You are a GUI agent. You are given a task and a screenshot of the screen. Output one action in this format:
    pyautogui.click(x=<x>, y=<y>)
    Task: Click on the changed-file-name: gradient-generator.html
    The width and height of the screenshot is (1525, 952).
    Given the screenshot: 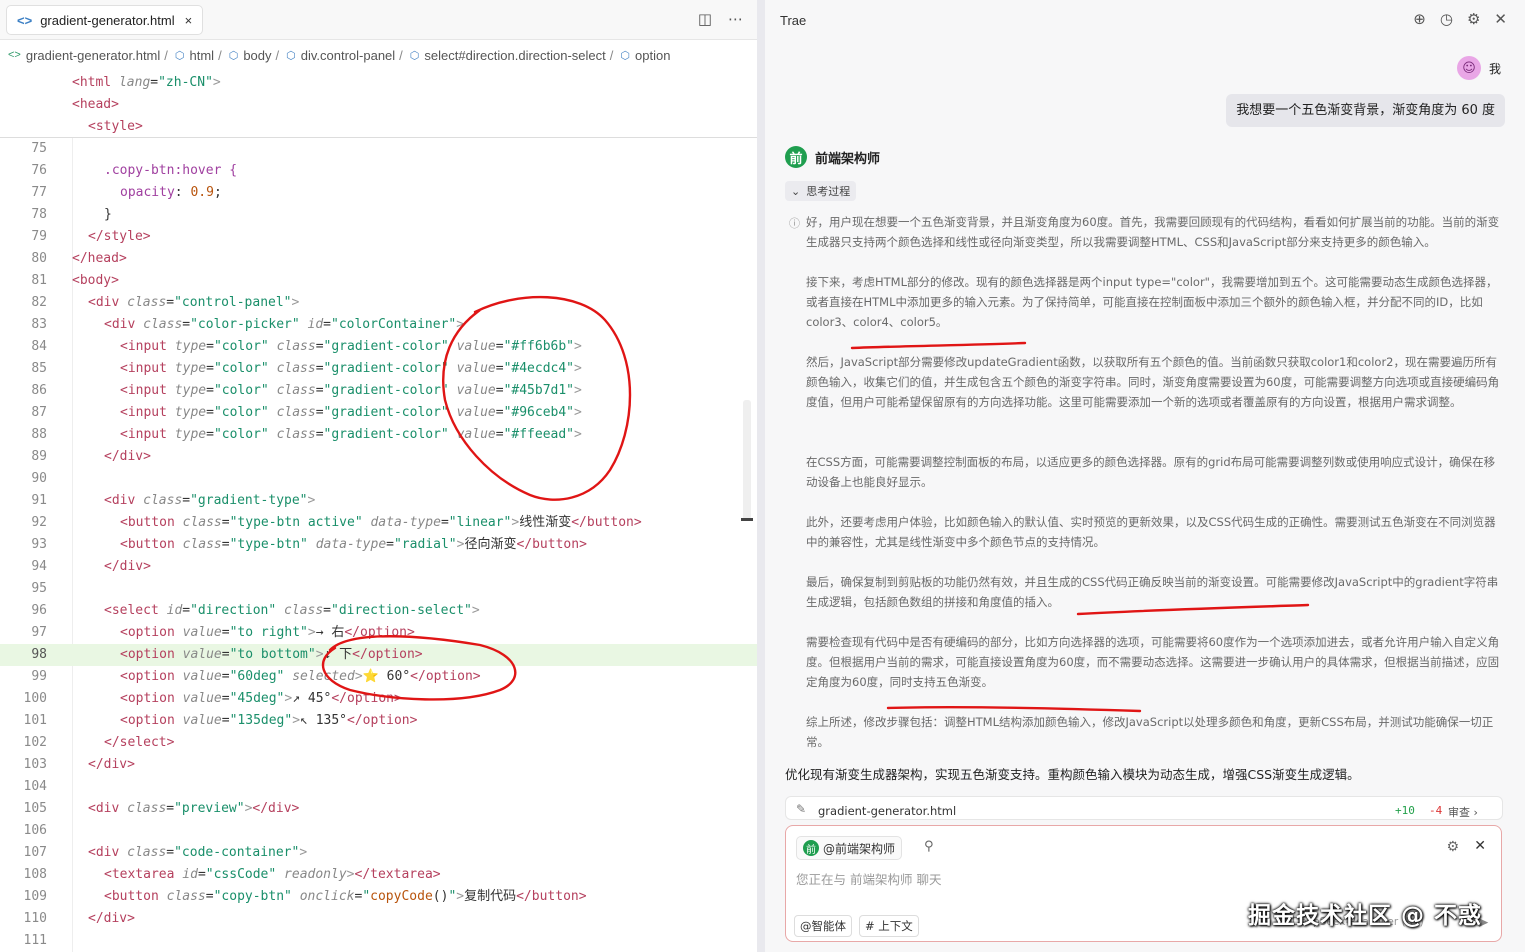 What is the action you would take?
    pyautogui.click(x=887, y=811)
    